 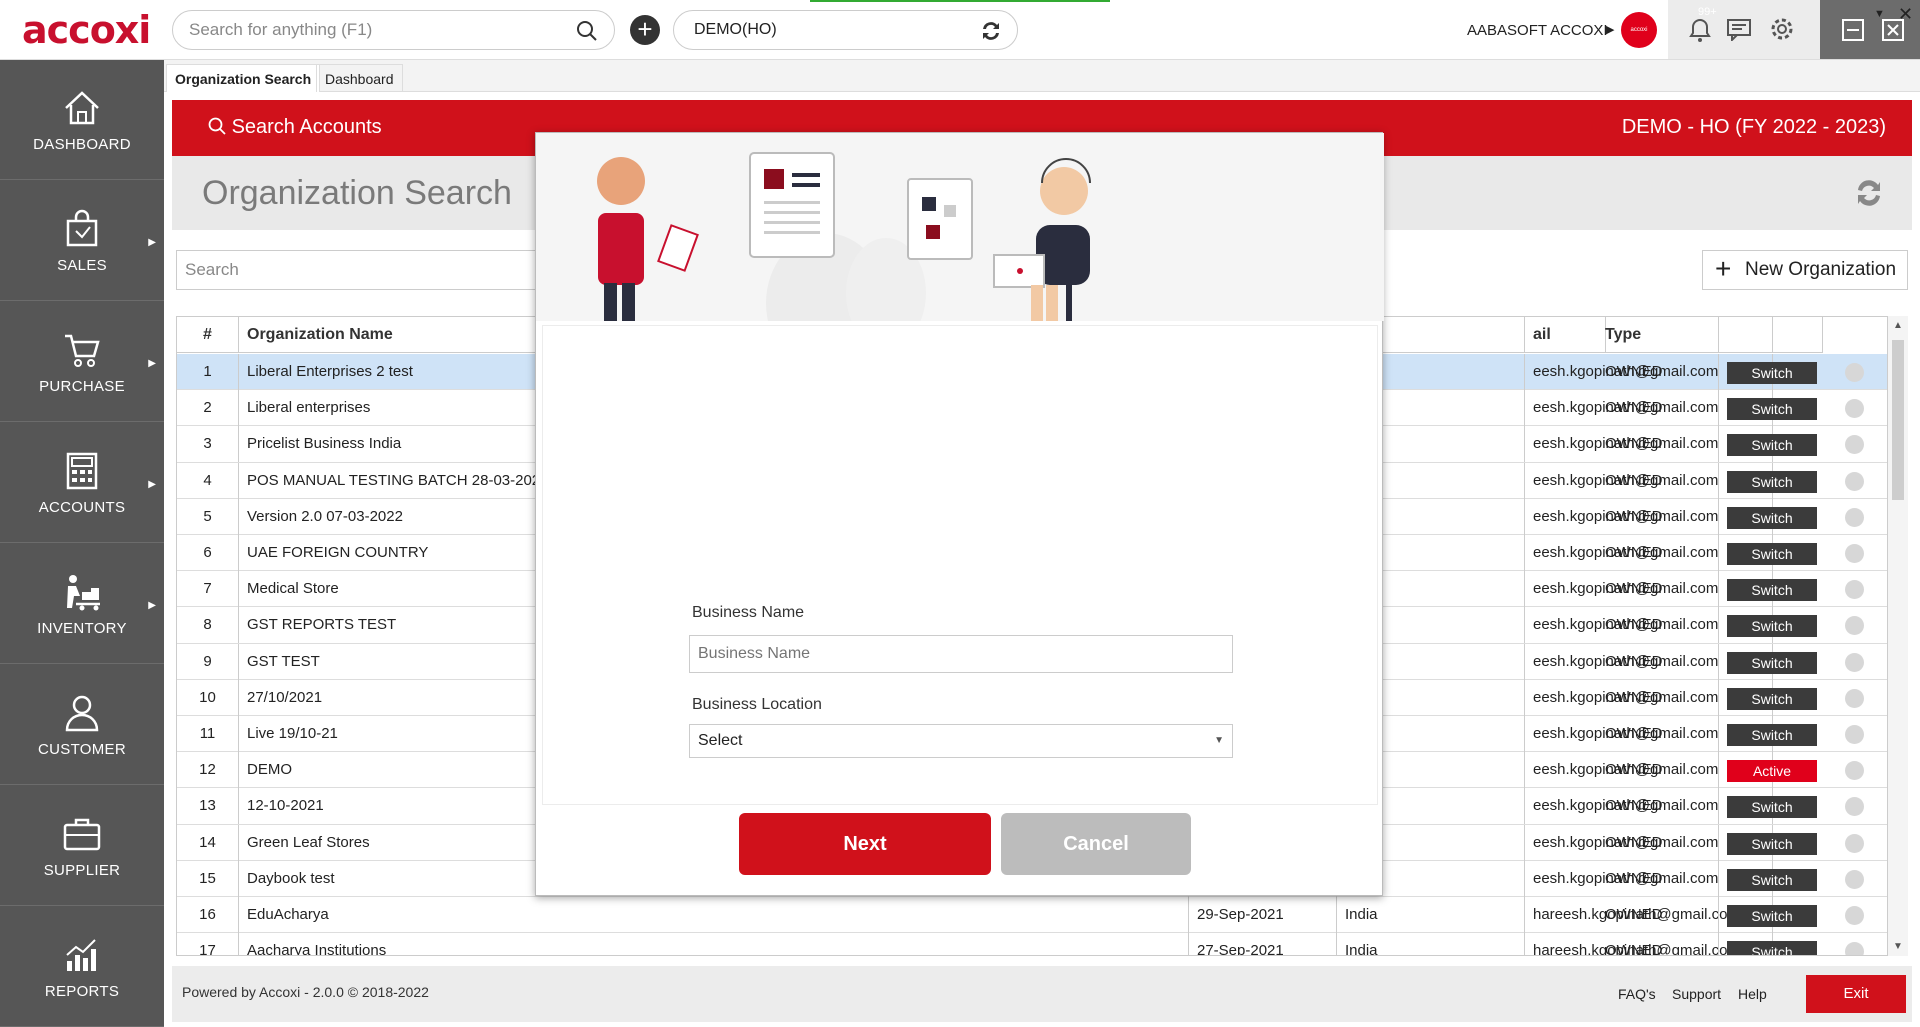 What do you see at coordinates (645, 30) in the screenshot?
I see `add-icon: +` at bounding box center [645, 30].